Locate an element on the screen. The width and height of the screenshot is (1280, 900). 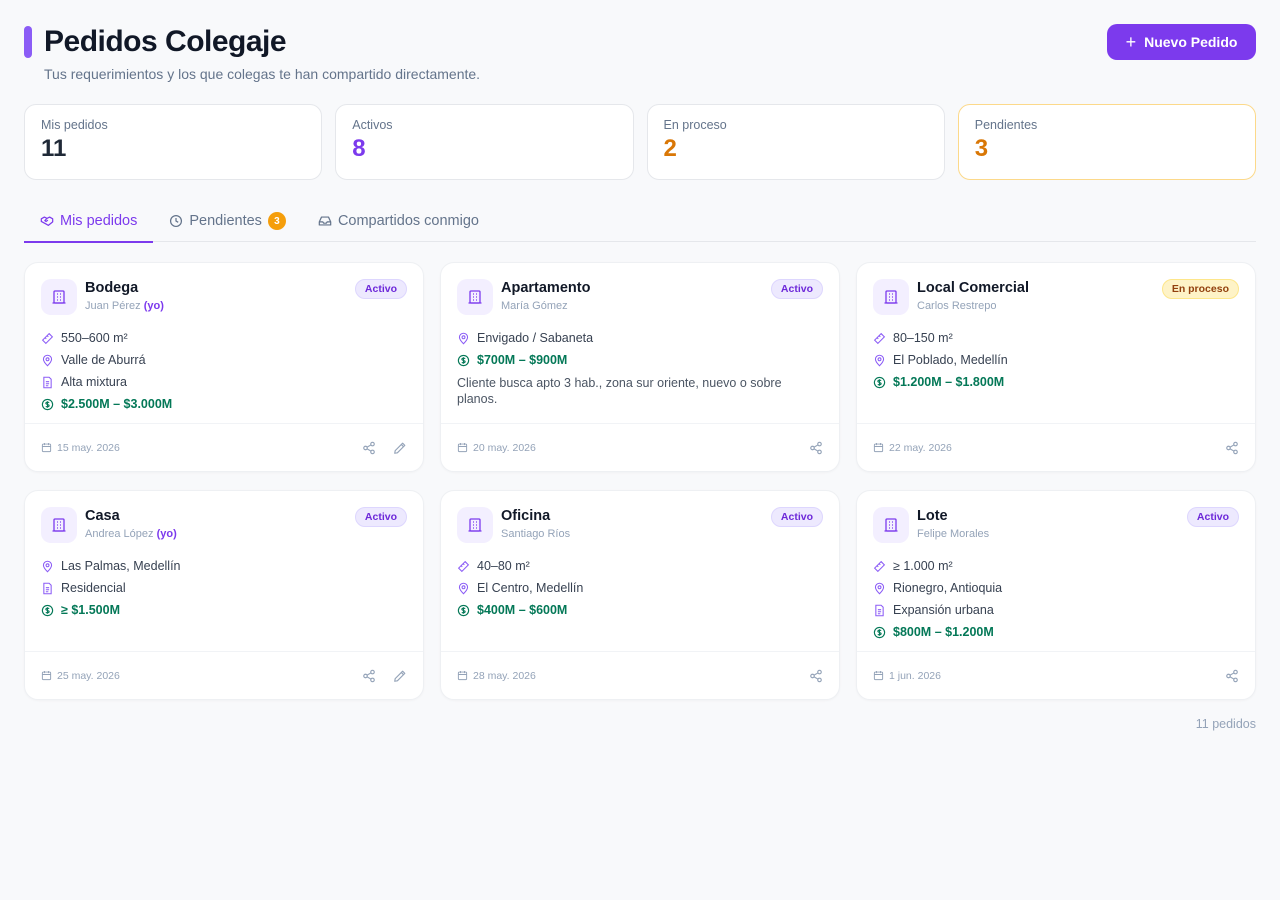
card-owner: Andrea López (yo) is located at coordinates (131, 534).